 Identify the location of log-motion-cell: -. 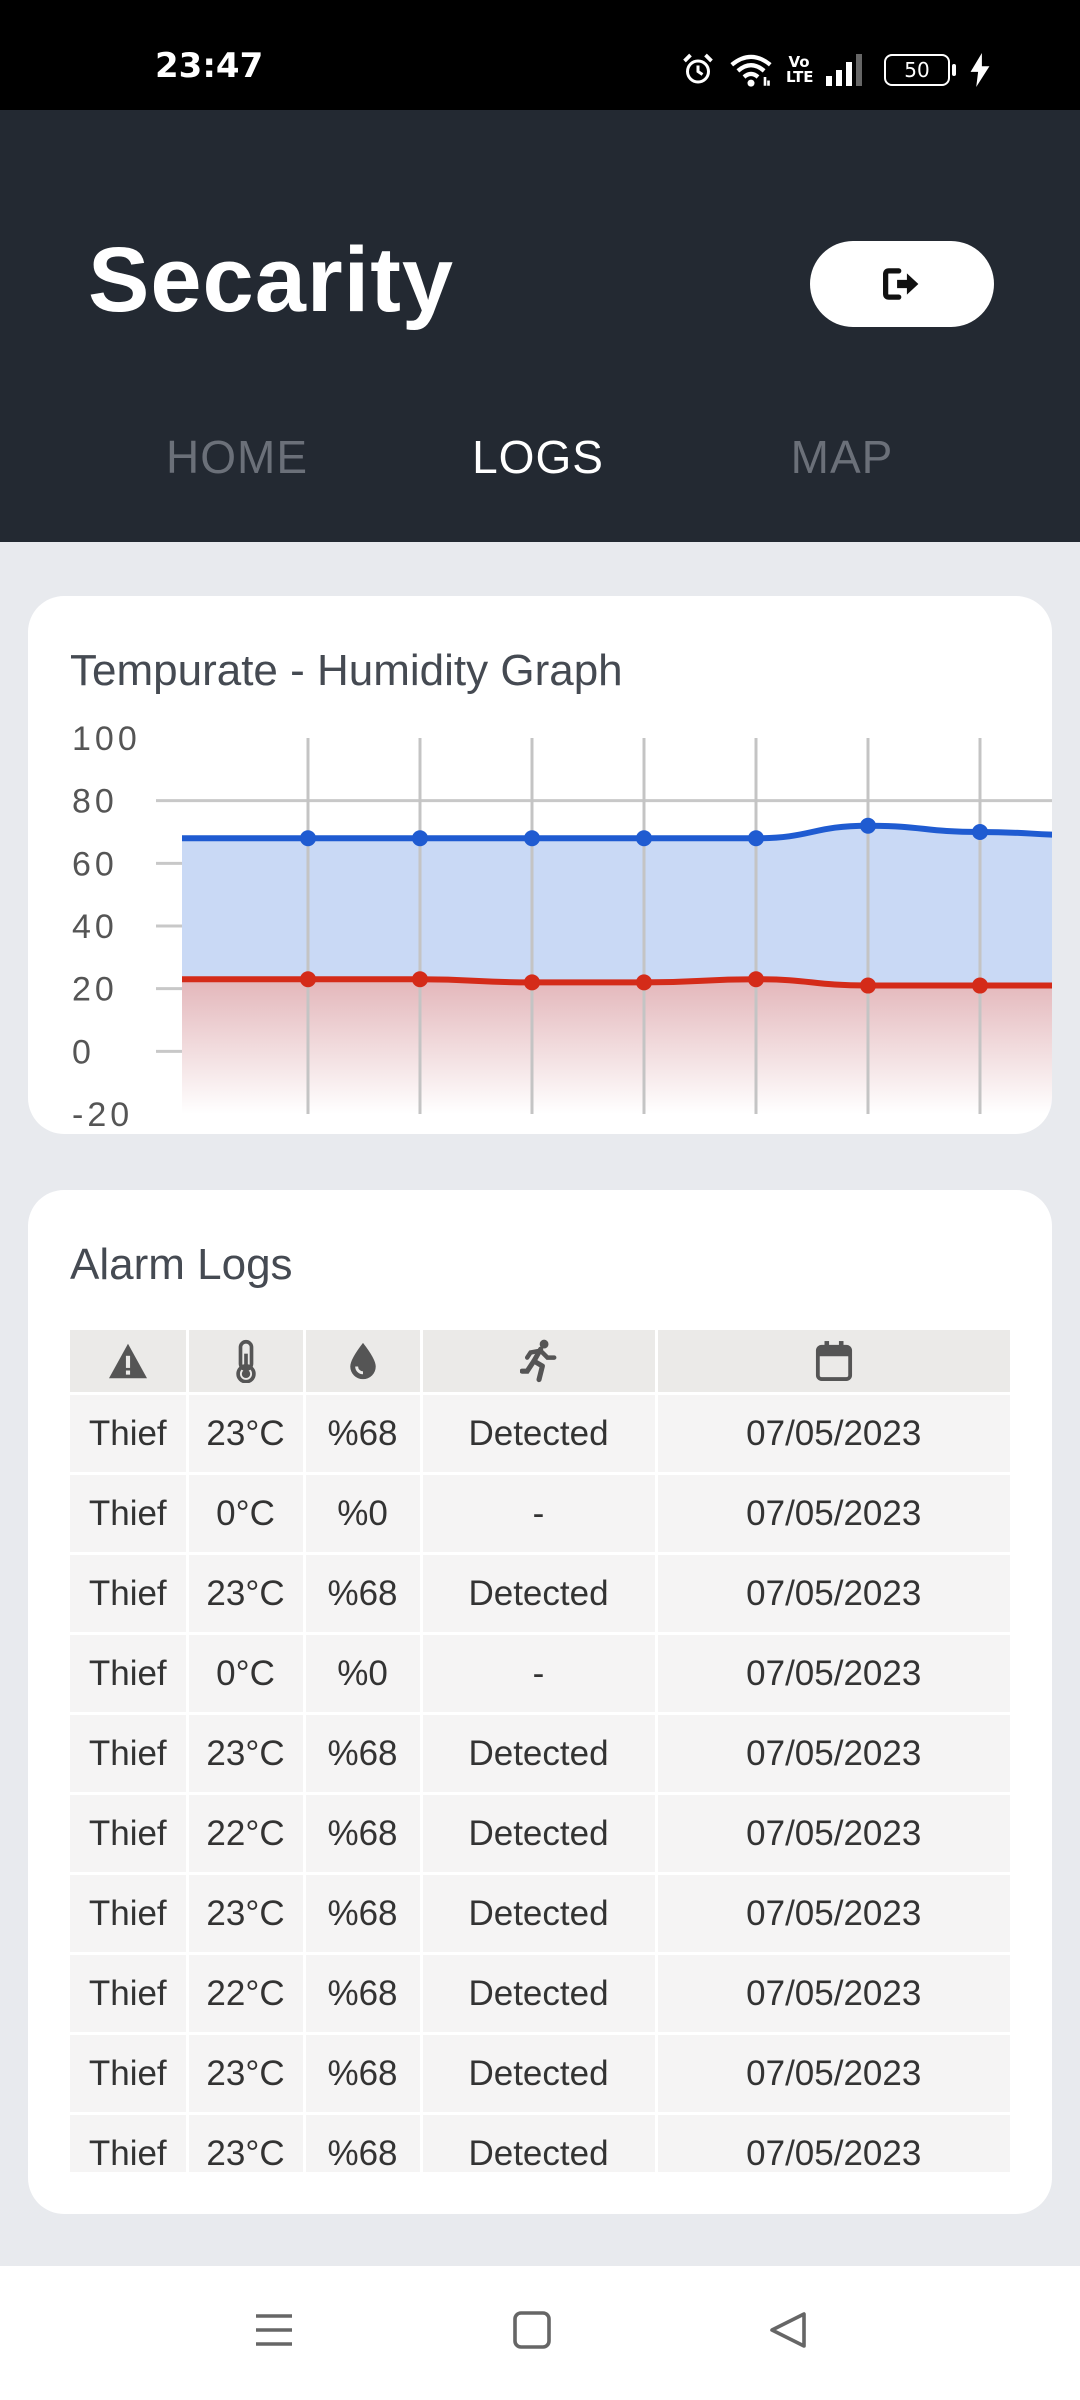
(539, 1674).